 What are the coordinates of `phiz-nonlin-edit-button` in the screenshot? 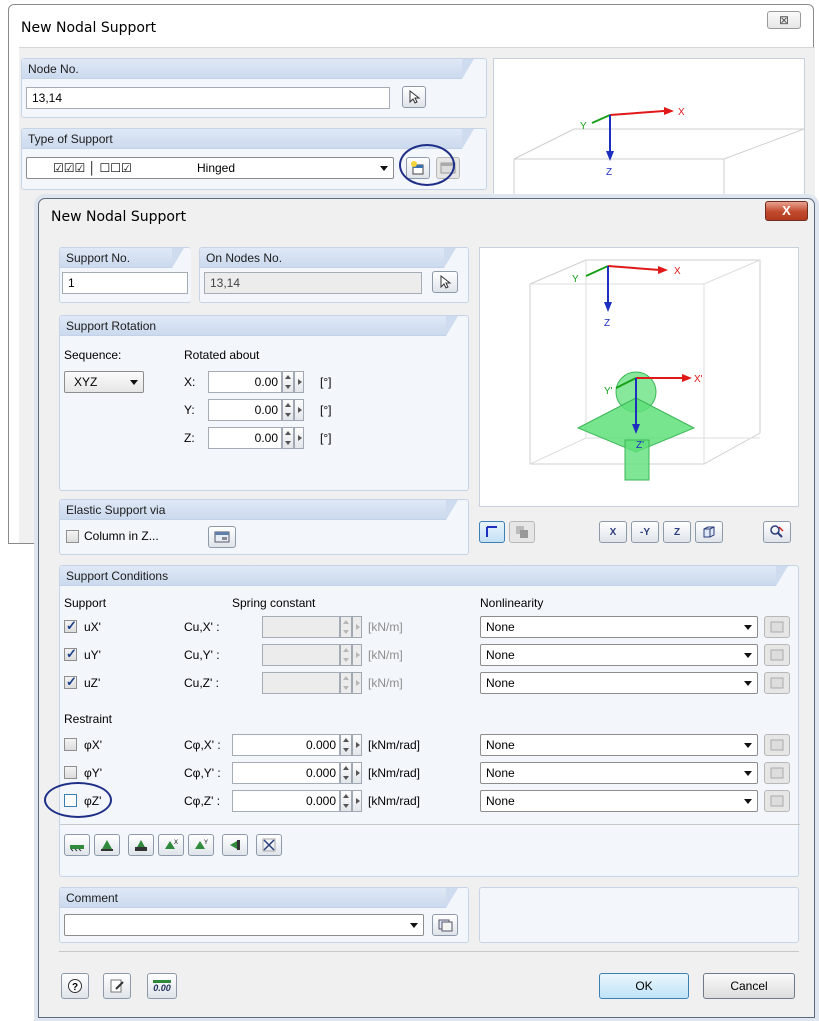 It's located at (777, 801).